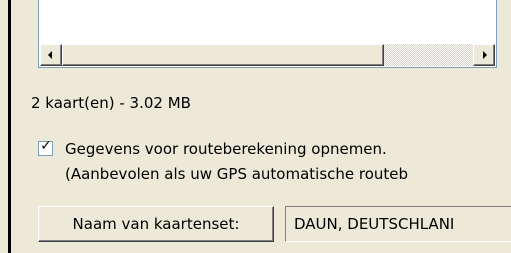  Describe the element at coordinates (223, 55) in the screenshot. I see `scroll-thumb` at that location.